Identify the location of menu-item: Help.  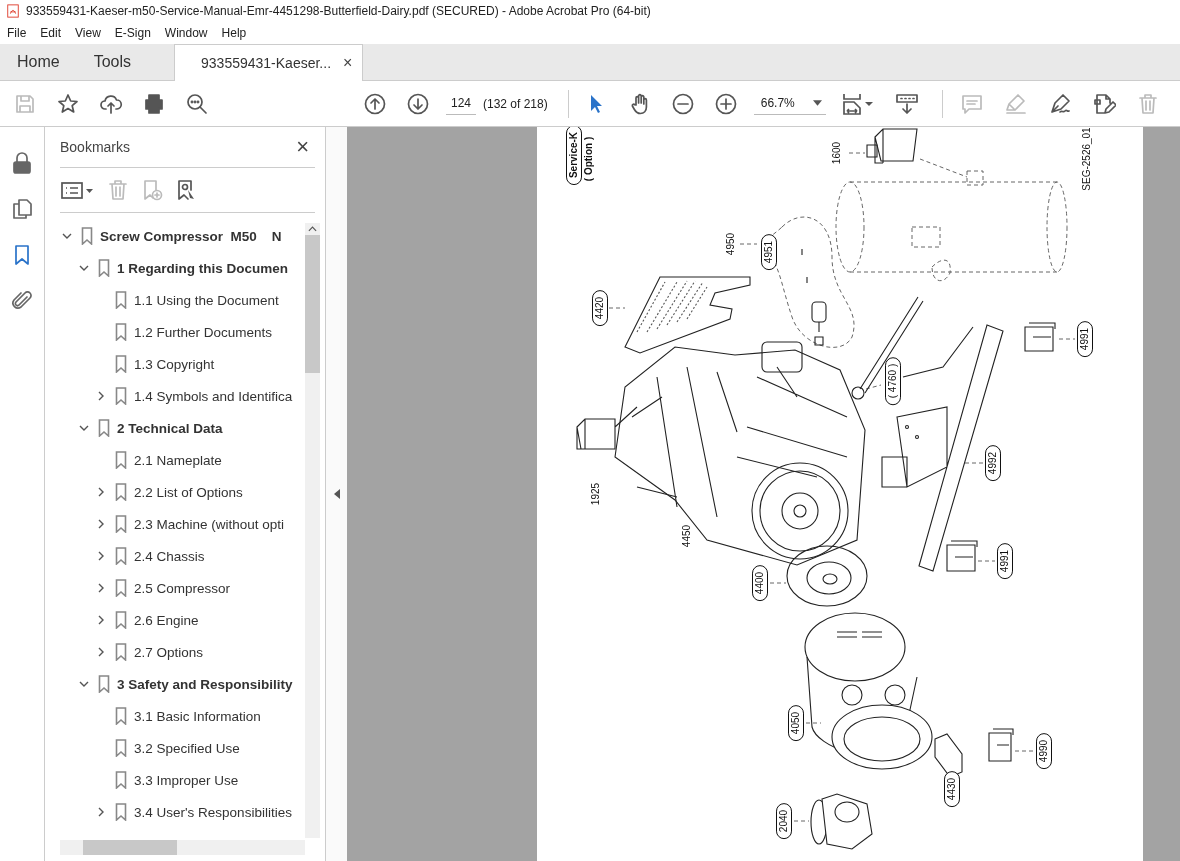
(234, 33).